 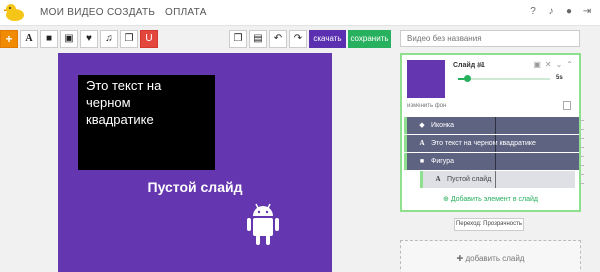 I want to click on logout-icon: ⇥, so click(x=587, y=12).